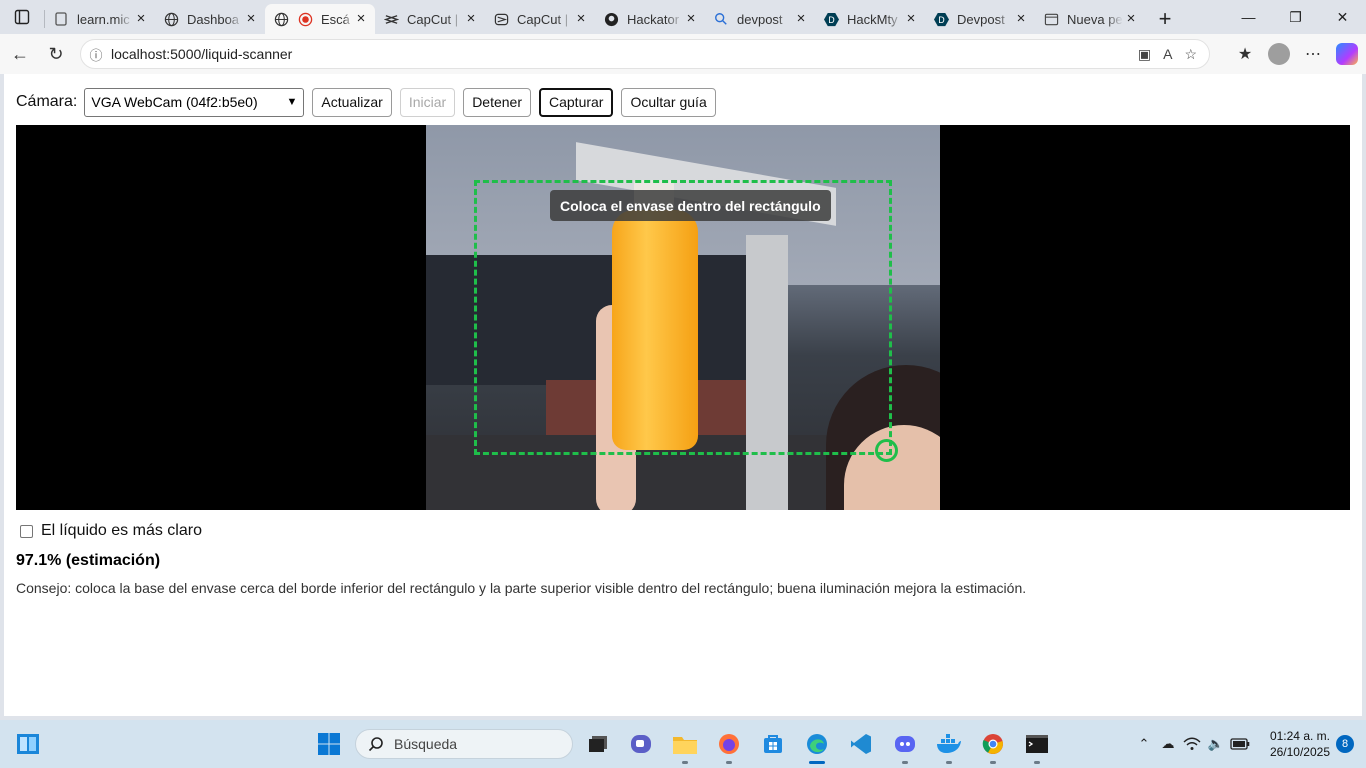  Describe the element at coordinates (1051, 19) in the screenshot. I see `newtab-icon` at that location.